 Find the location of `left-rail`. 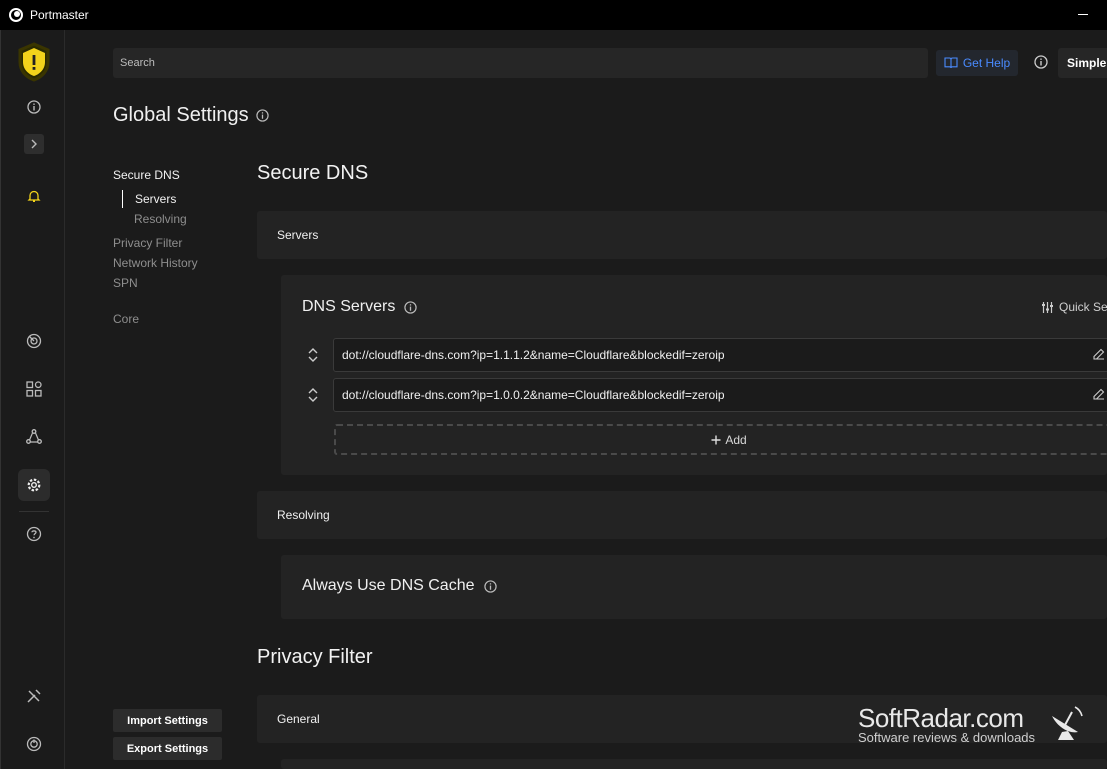

left-rail is located at coordinates (32, 399).